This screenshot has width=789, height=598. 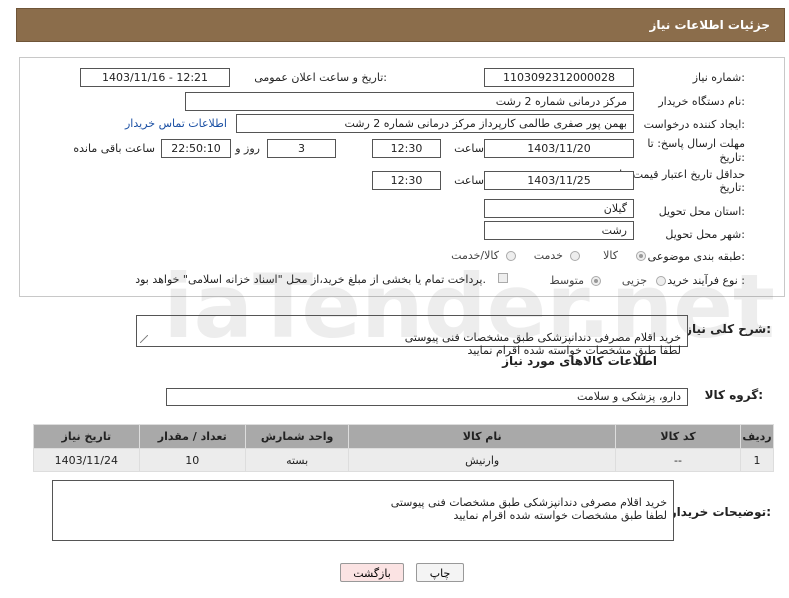 I want to click on category-service-radio, so click(x=575, y=256).